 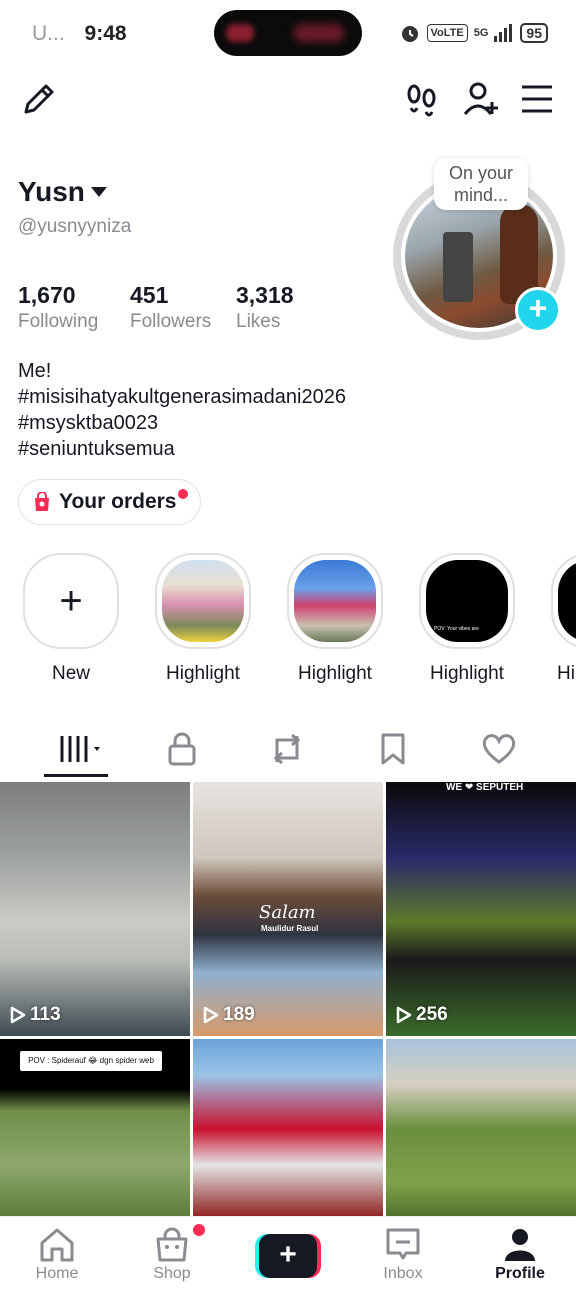 I want to click on highlight-item: Hi, so click(x=563, y=619).